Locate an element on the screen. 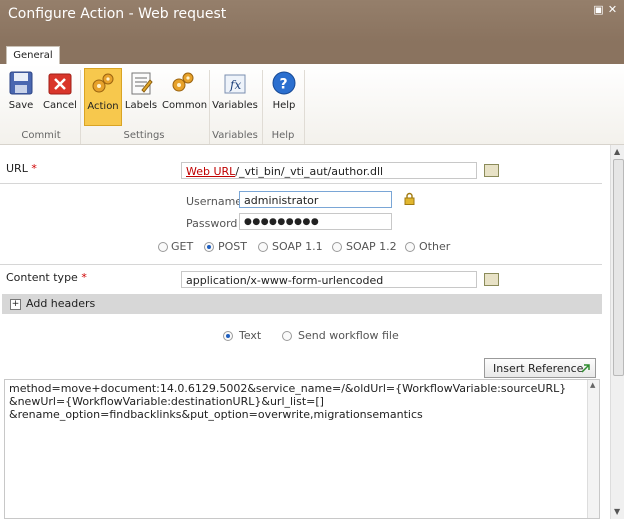  content-type-label: Content type * is located at coordinates (46, 277).